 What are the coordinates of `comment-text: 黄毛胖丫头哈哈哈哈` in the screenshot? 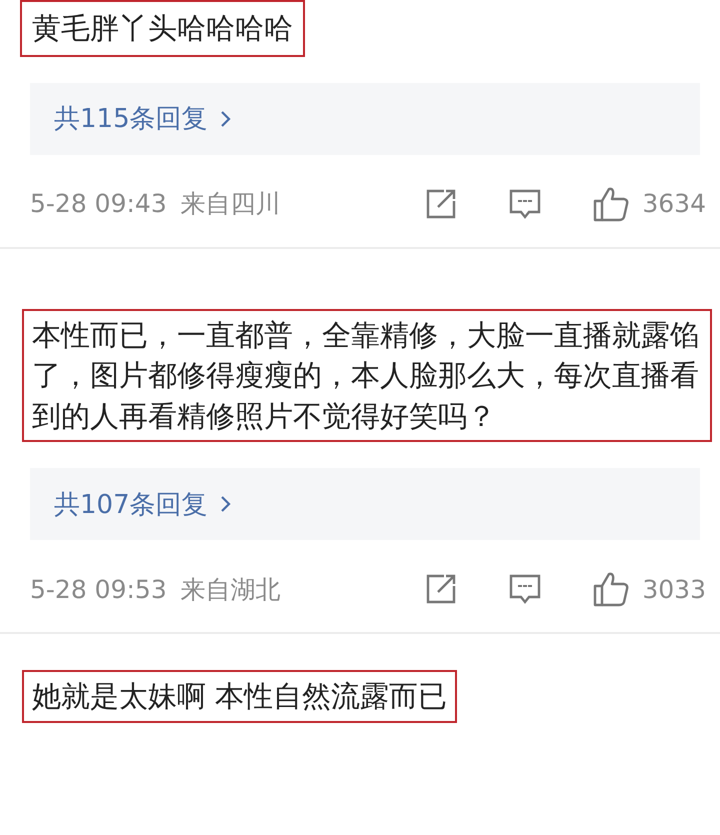 It's located at (162, 28).